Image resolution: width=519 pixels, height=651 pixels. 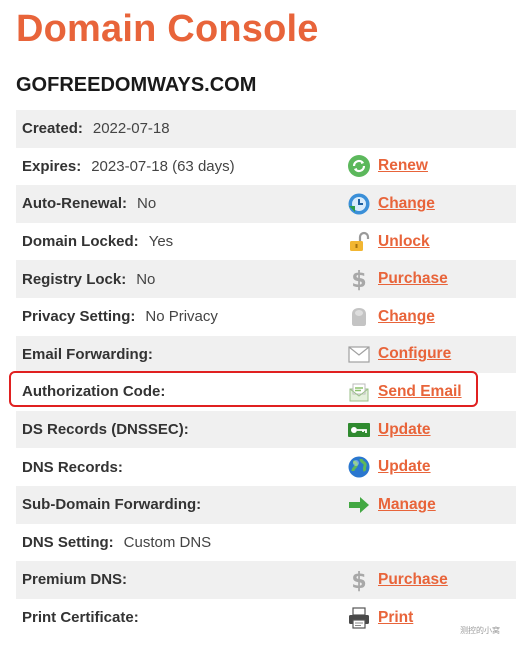 I want to click on renew-action: Renew, so click(x=387, y=167).